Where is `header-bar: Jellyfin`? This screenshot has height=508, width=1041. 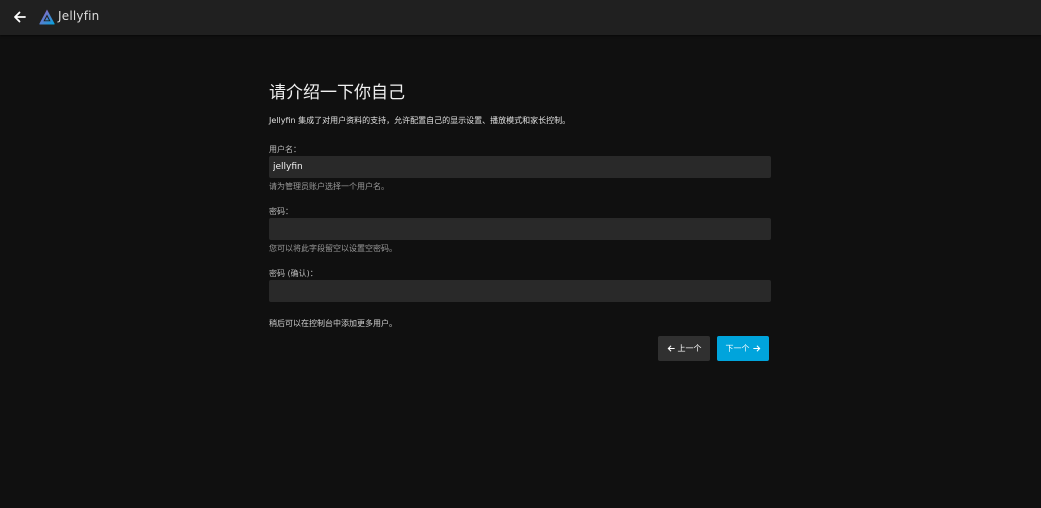 header-bar: Jellyfin is located at coordinates (520, 17).